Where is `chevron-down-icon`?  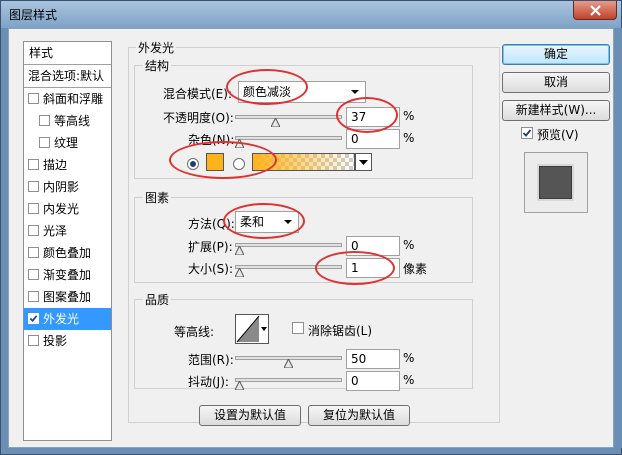
chevron-down-icon is located at coordinates (355, 92).